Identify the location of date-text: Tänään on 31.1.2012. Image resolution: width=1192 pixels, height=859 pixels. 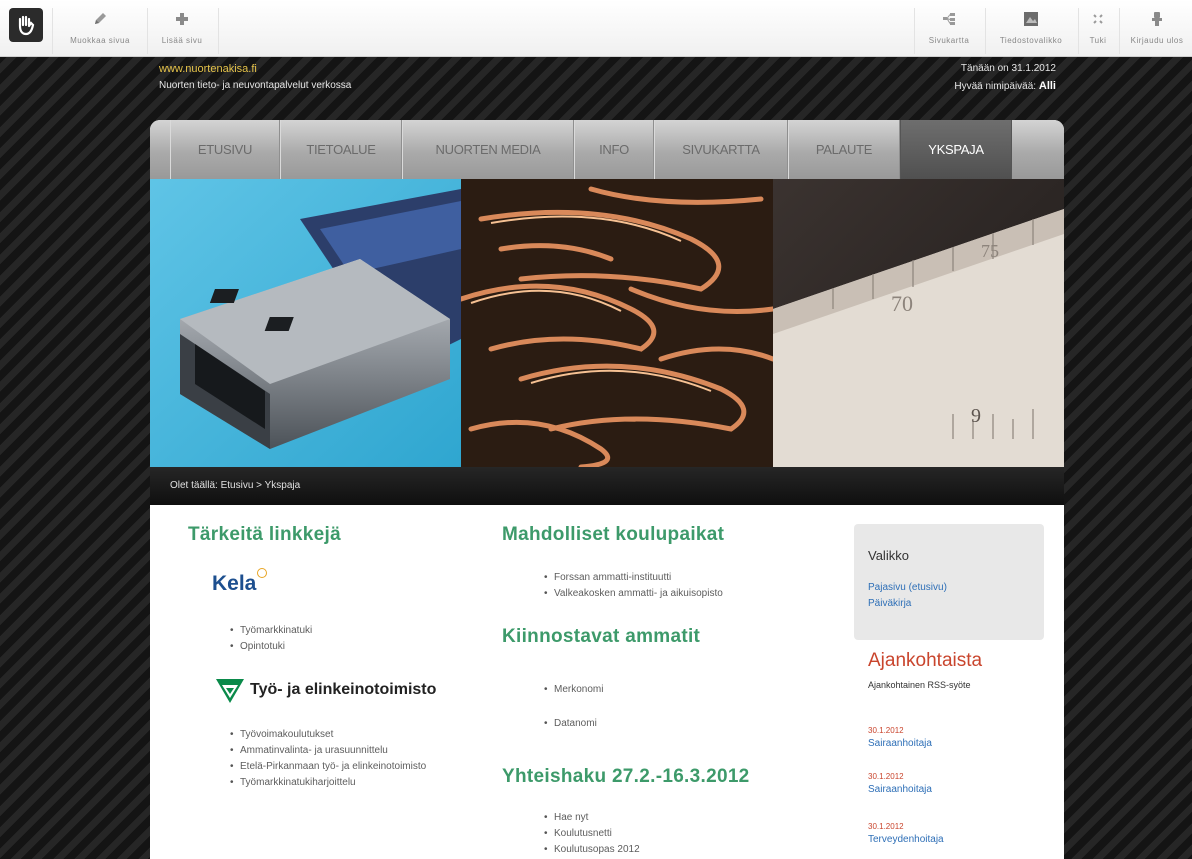
(1008, 68).